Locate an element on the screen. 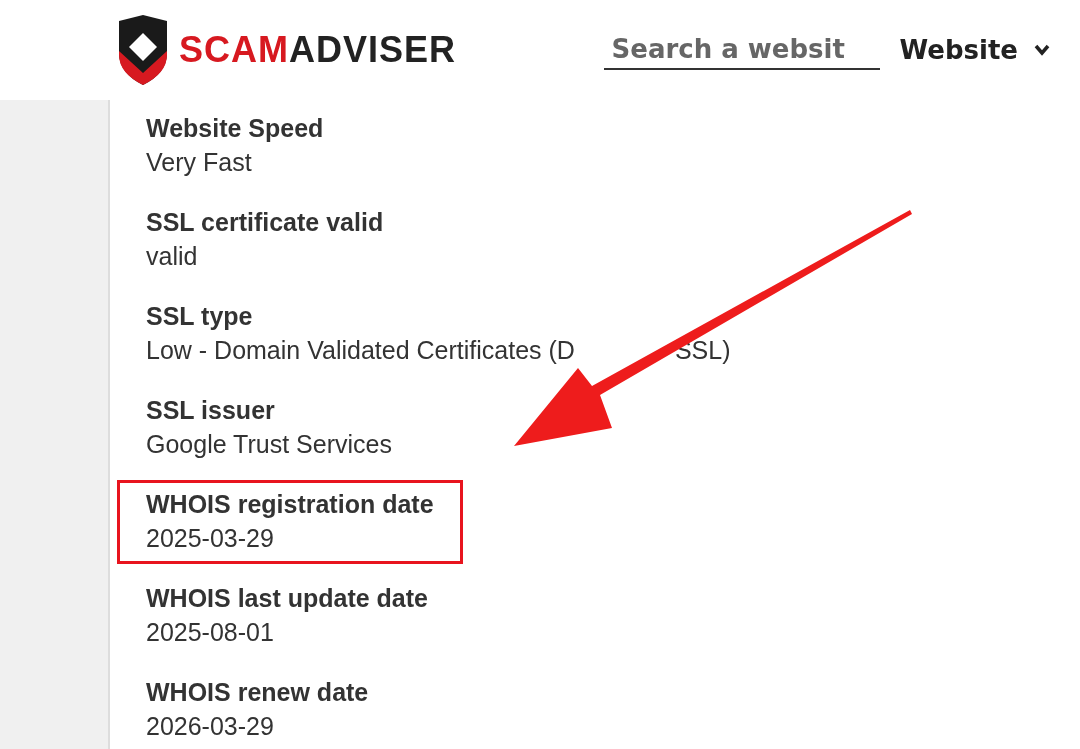  detail-label: WHOIS last update date is located at coordinates (287, 598).